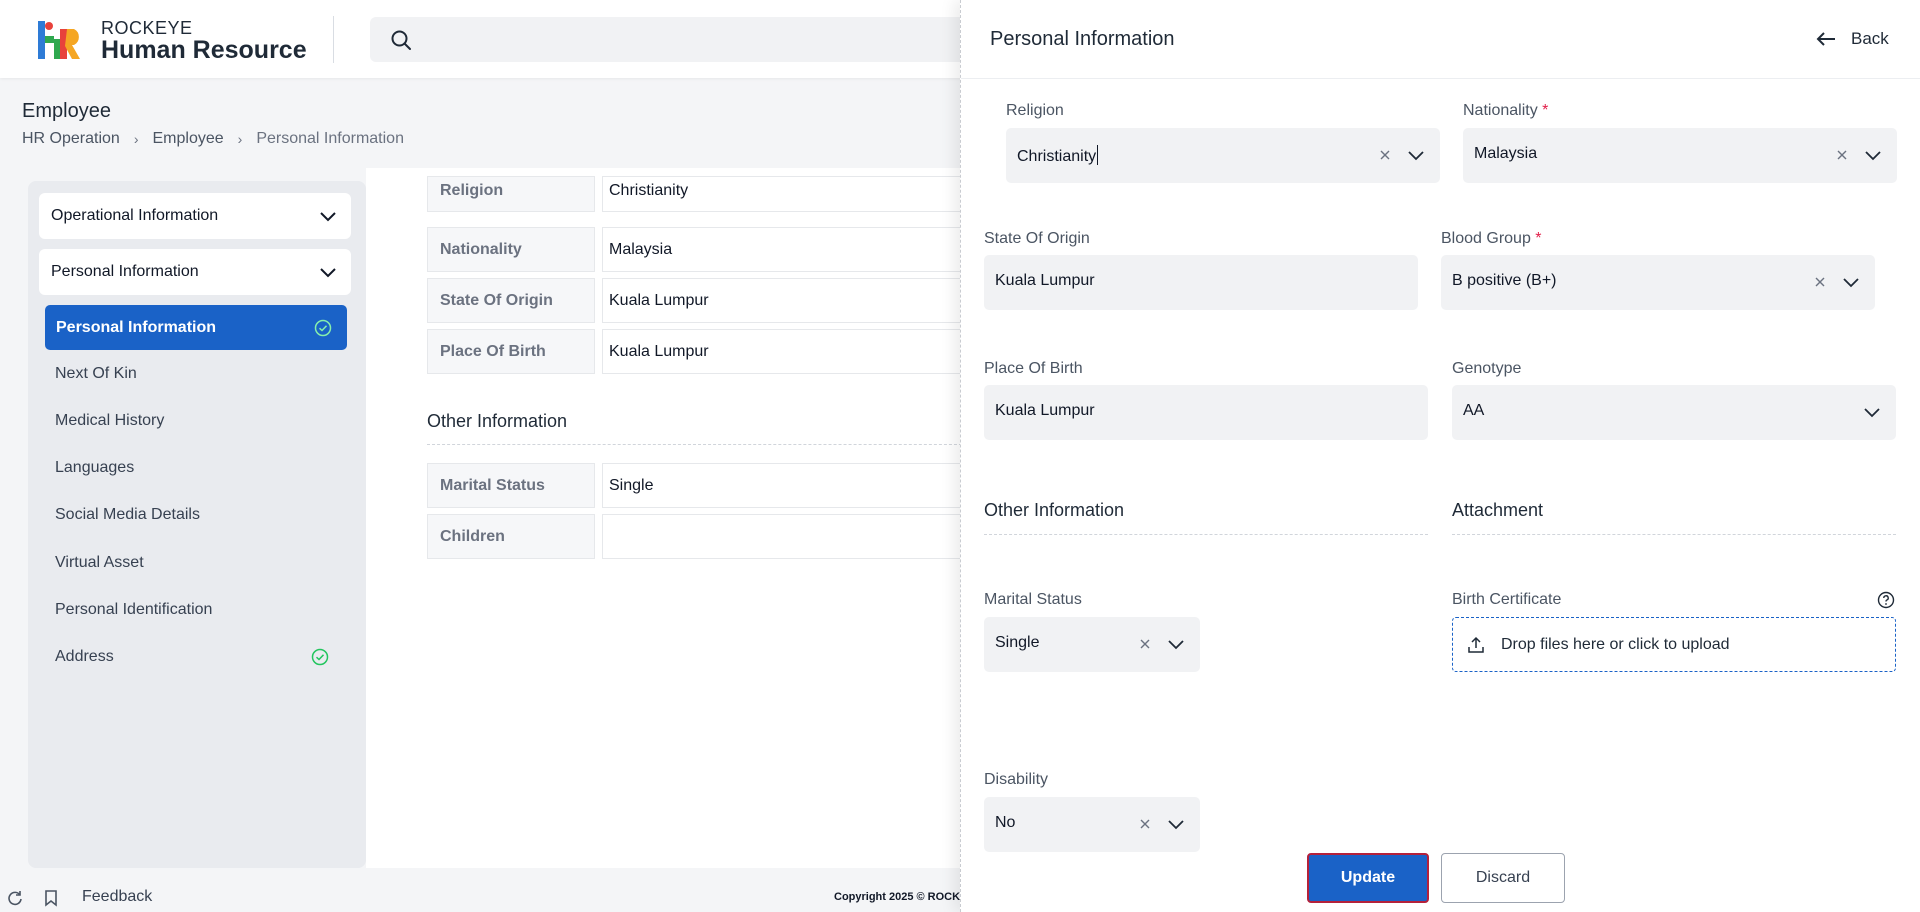 The height and width of the screenshot is (912, 1920). What do you see at coordinates (200, 563) in the screenshot?
I see `sidebar-item-virtual-asset: Virtual Asset` at bounding box center [200, 563].